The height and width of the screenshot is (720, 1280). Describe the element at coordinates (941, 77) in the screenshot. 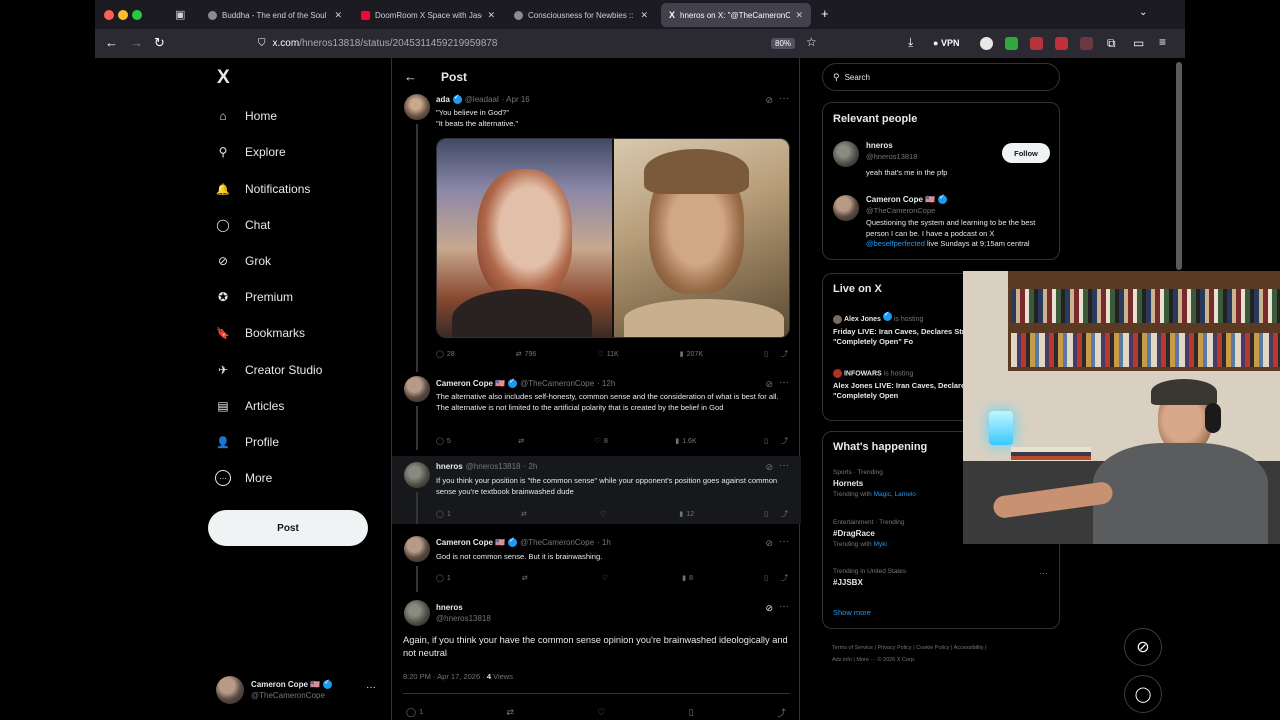

I see `search-input: ⚲ Search` at that location.